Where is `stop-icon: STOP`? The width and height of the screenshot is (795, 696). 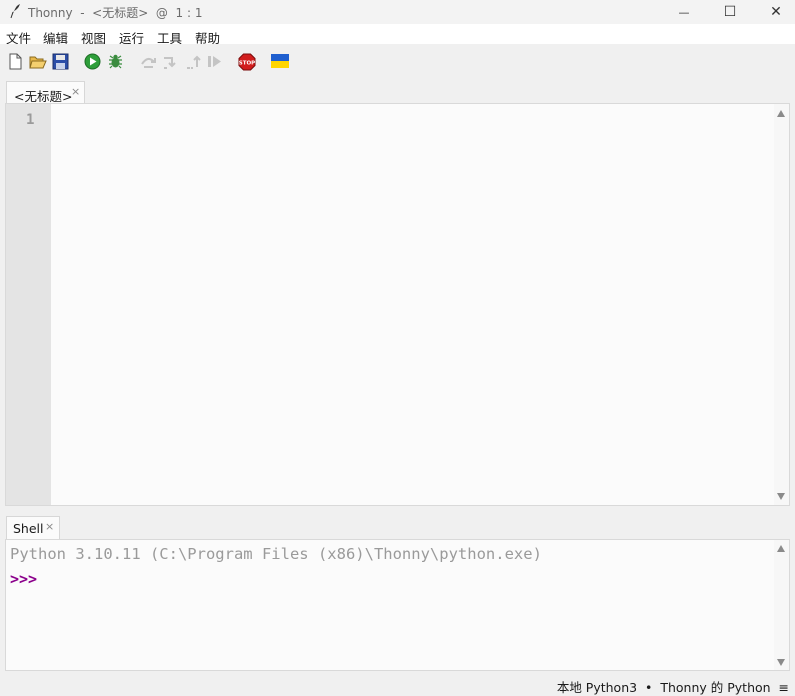
stop-icon: STOP is located at coordinates (247, 62).